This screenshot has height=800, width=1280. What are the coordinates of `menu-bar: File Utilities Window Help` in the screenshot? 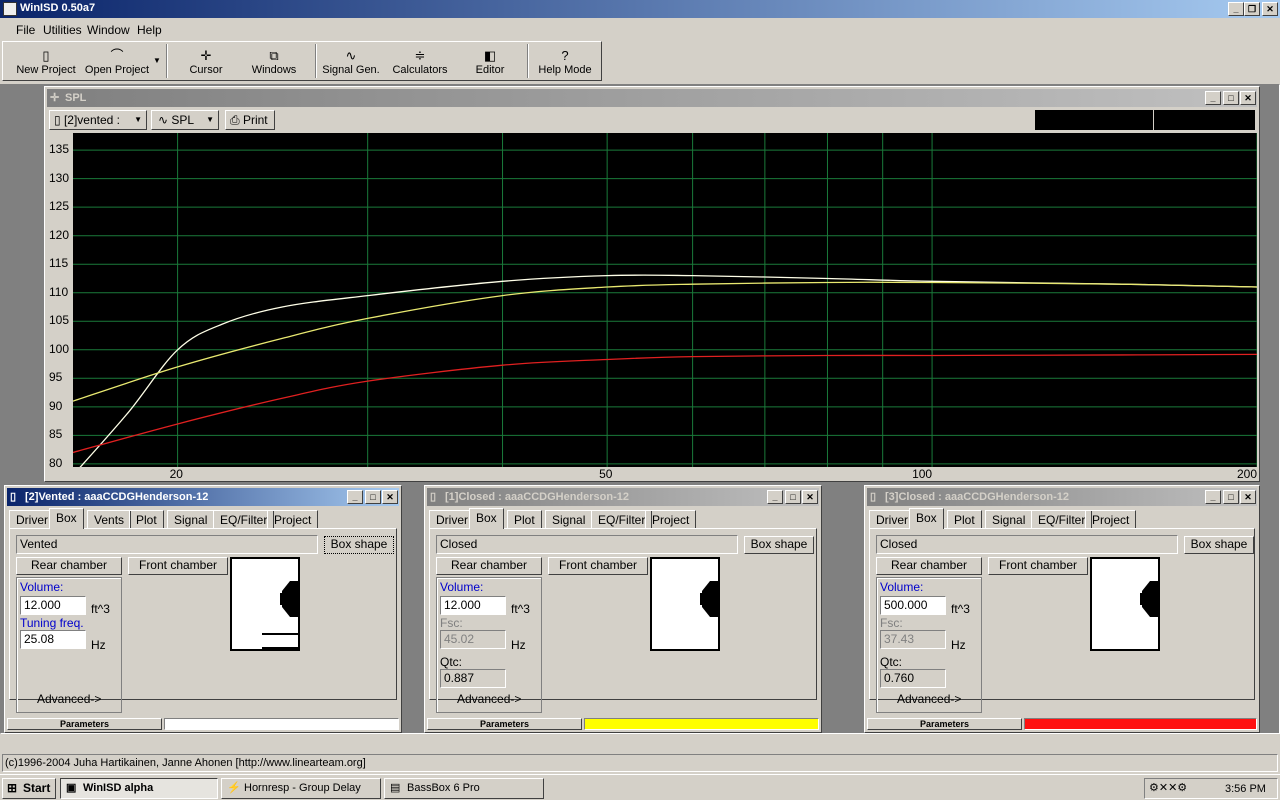 It's located at (640, 30).